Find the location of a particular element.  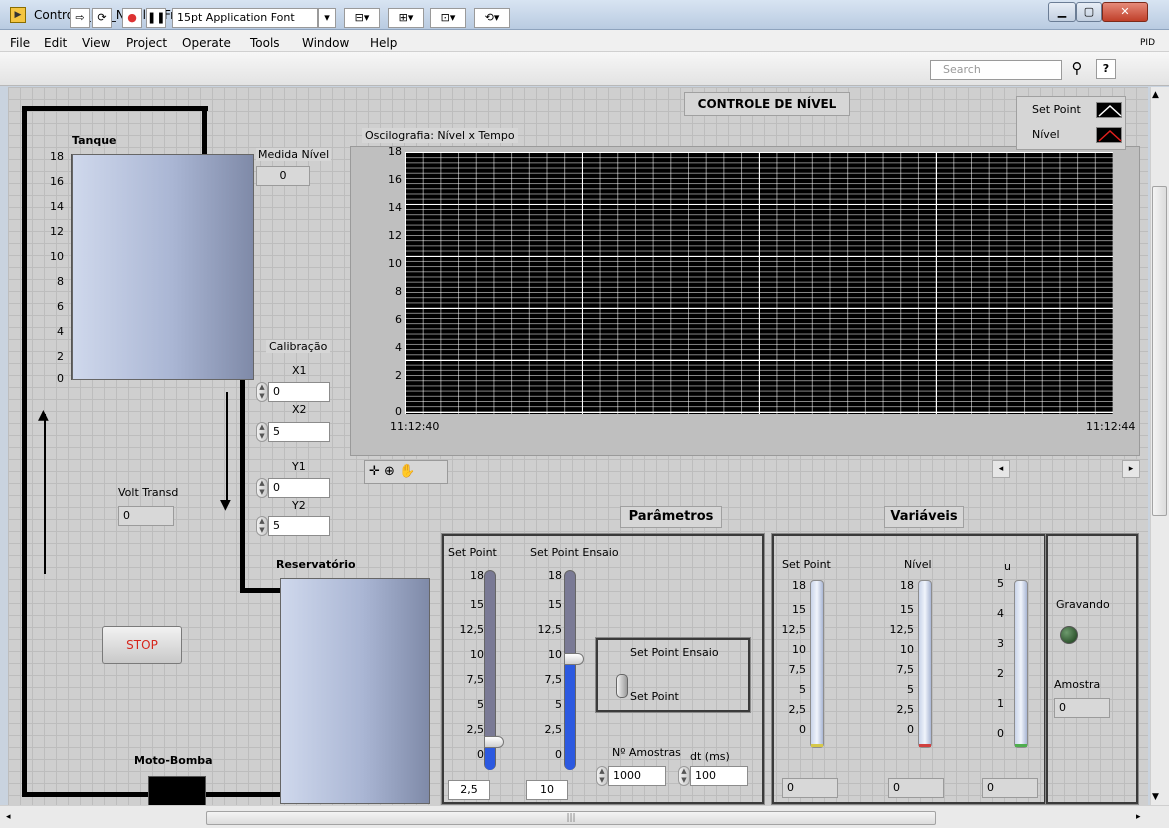

pipe-drain is located at coordinates (242, 485).